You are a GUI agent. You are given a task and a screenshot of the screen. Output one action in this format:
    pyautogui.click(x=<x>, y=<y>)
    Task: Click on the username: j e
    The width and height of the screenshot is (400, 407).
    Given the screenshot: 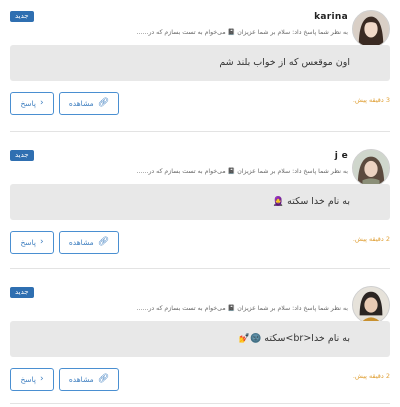 What is the action you would take?
    pyautogui.click(x=341, y=156)
    